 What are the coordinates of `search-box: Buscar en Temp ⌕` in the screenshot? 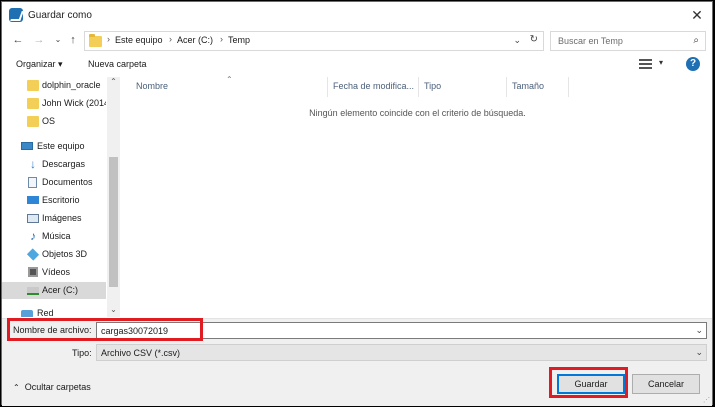 It's located at (628, 41).